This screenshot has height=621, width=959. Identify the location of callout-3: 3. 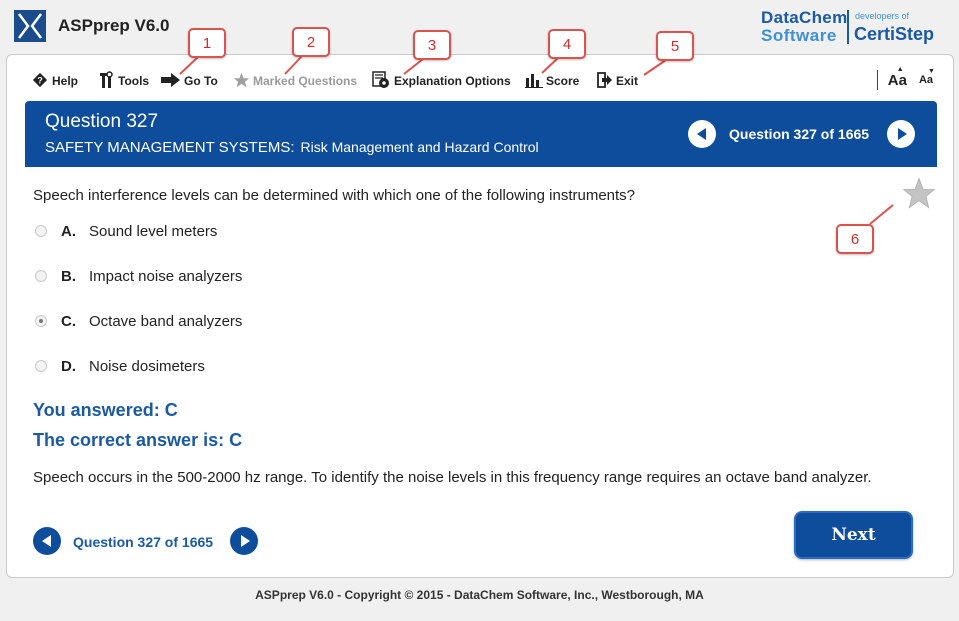
(432, 45).